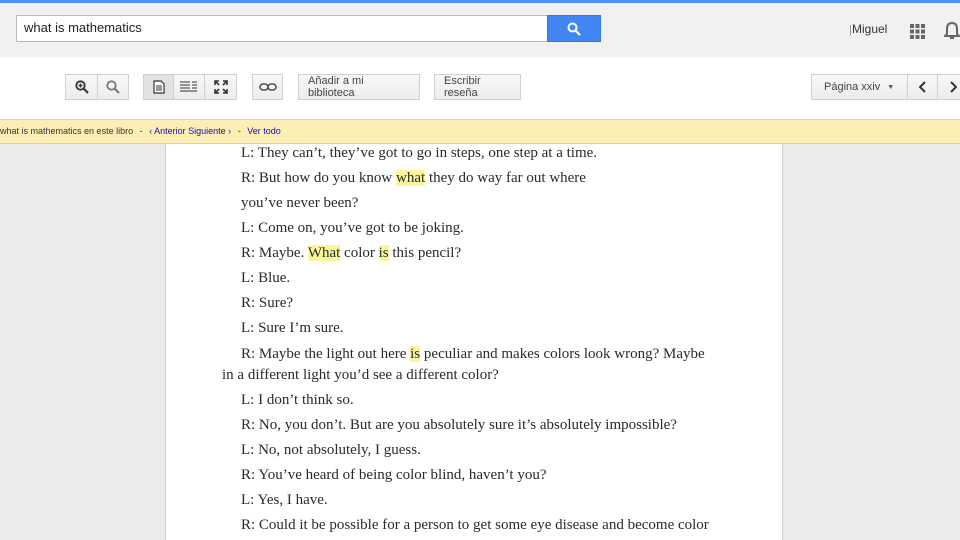  I want to click on book-text: color, so click(359, 253).